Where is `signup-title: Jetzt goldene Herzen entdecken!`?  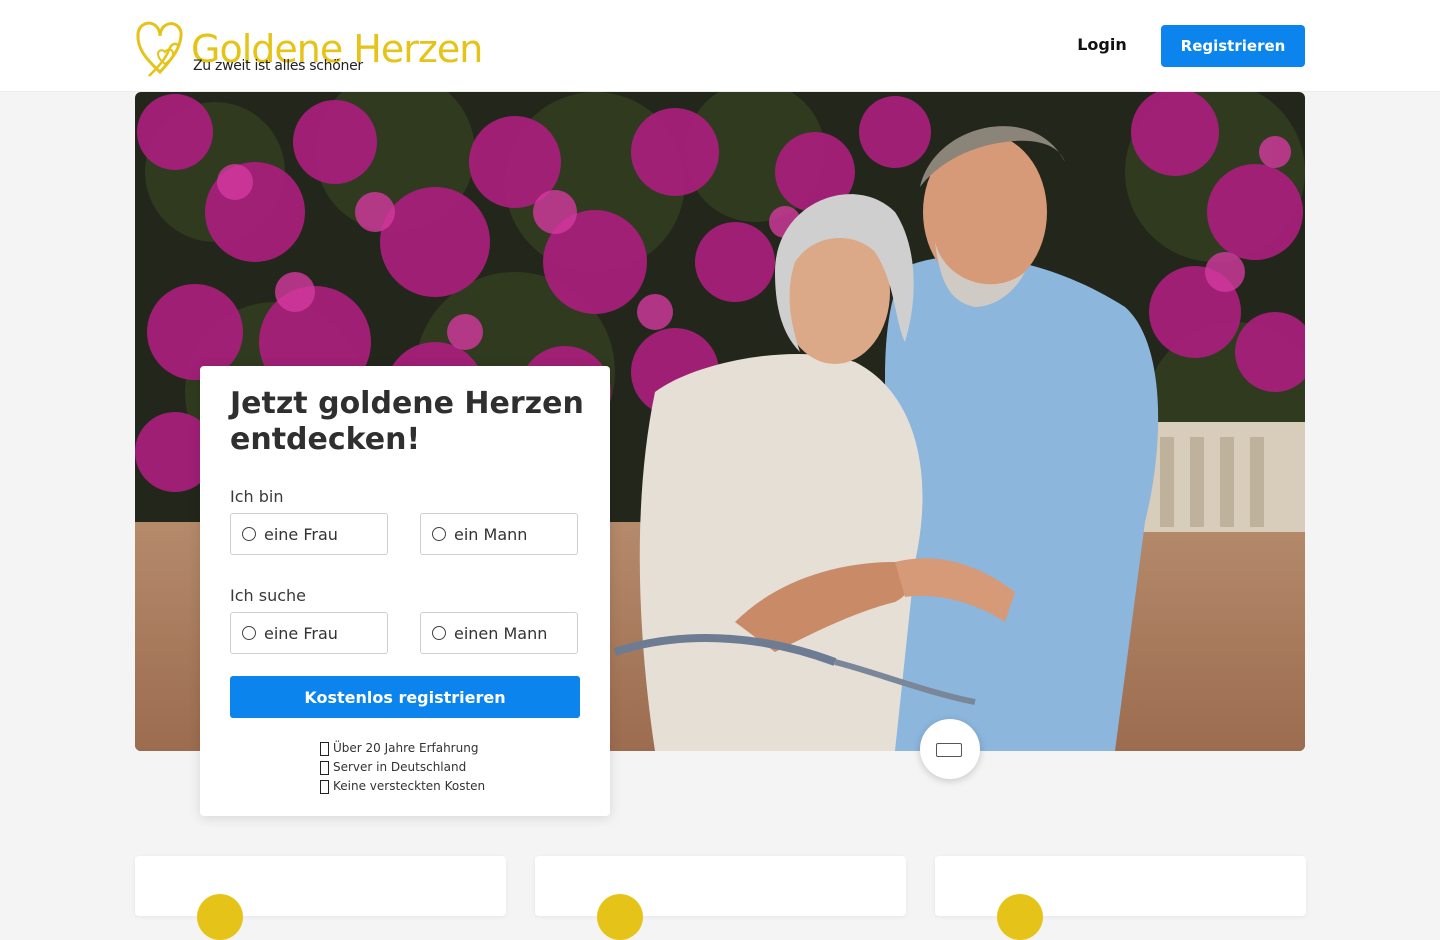
signup-title: Jetzt goldene Herzen entdecken! is located at coordinates (407, 421).